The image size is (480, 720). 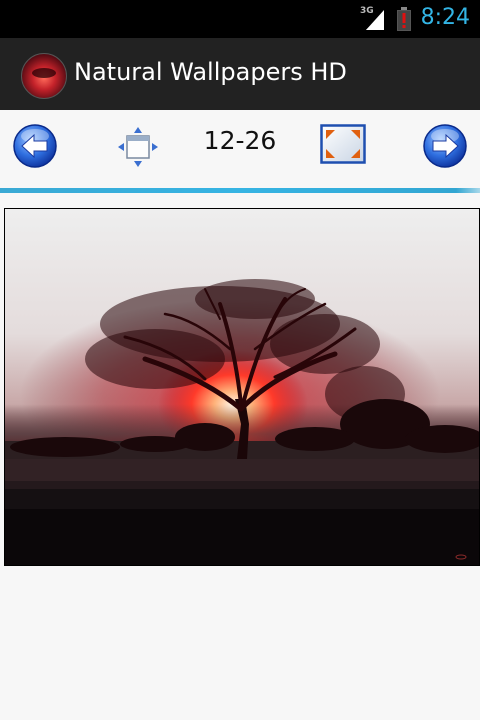 I want to click on fullscreen-button, so click(x=343, y=144).